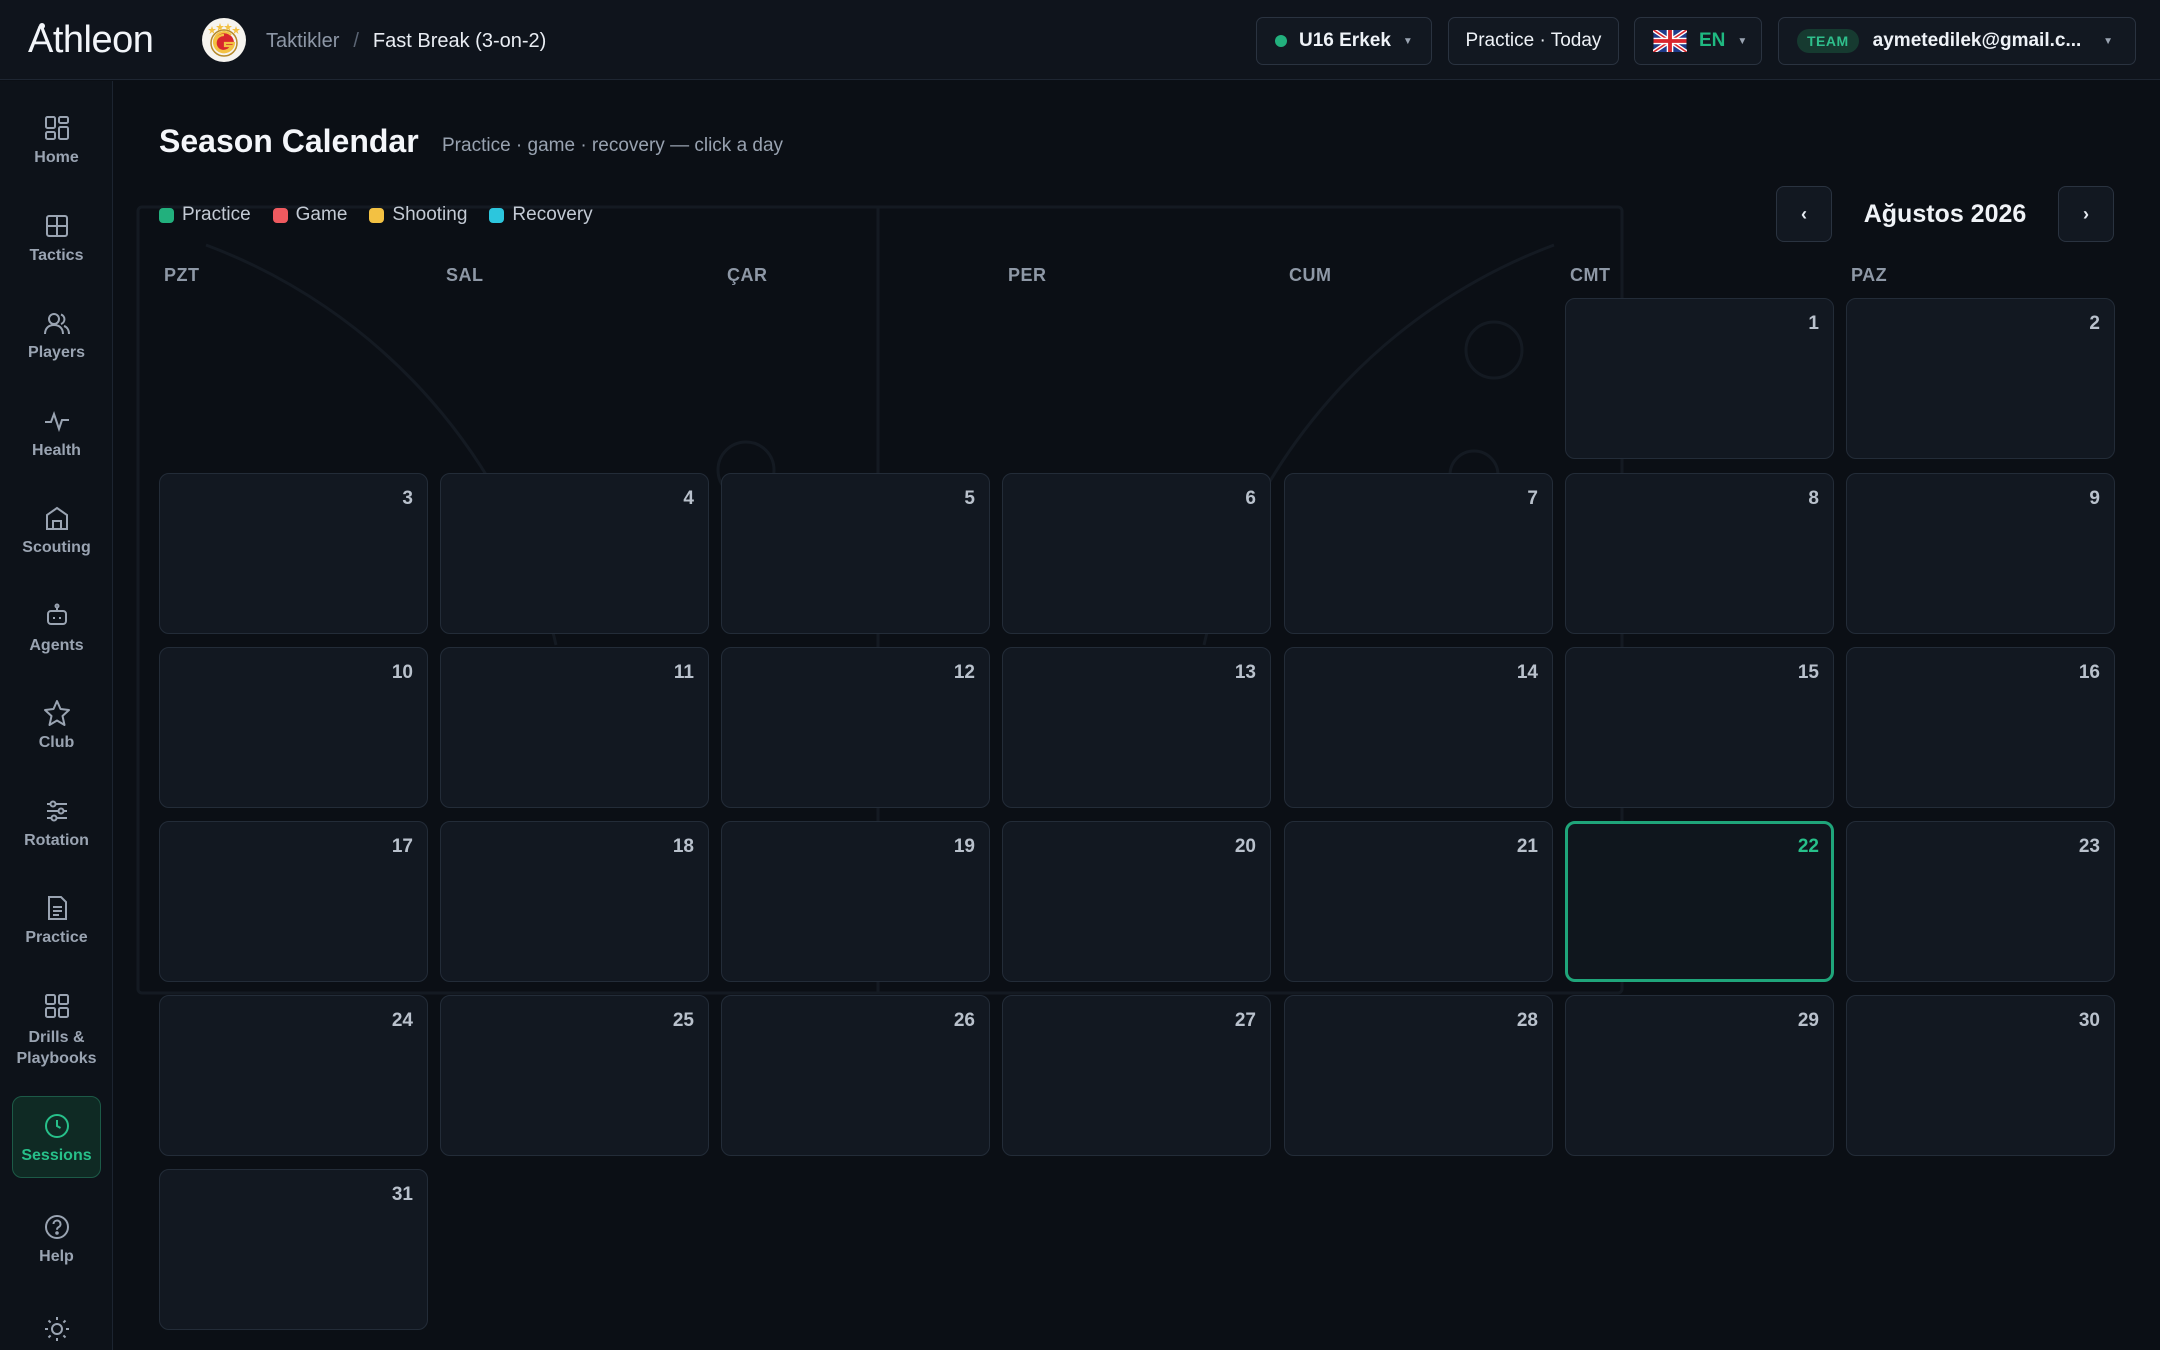  Describe the element at coordinates (293, 901) in the screenshot. I see `calendar-day-cell: 17` at that location.